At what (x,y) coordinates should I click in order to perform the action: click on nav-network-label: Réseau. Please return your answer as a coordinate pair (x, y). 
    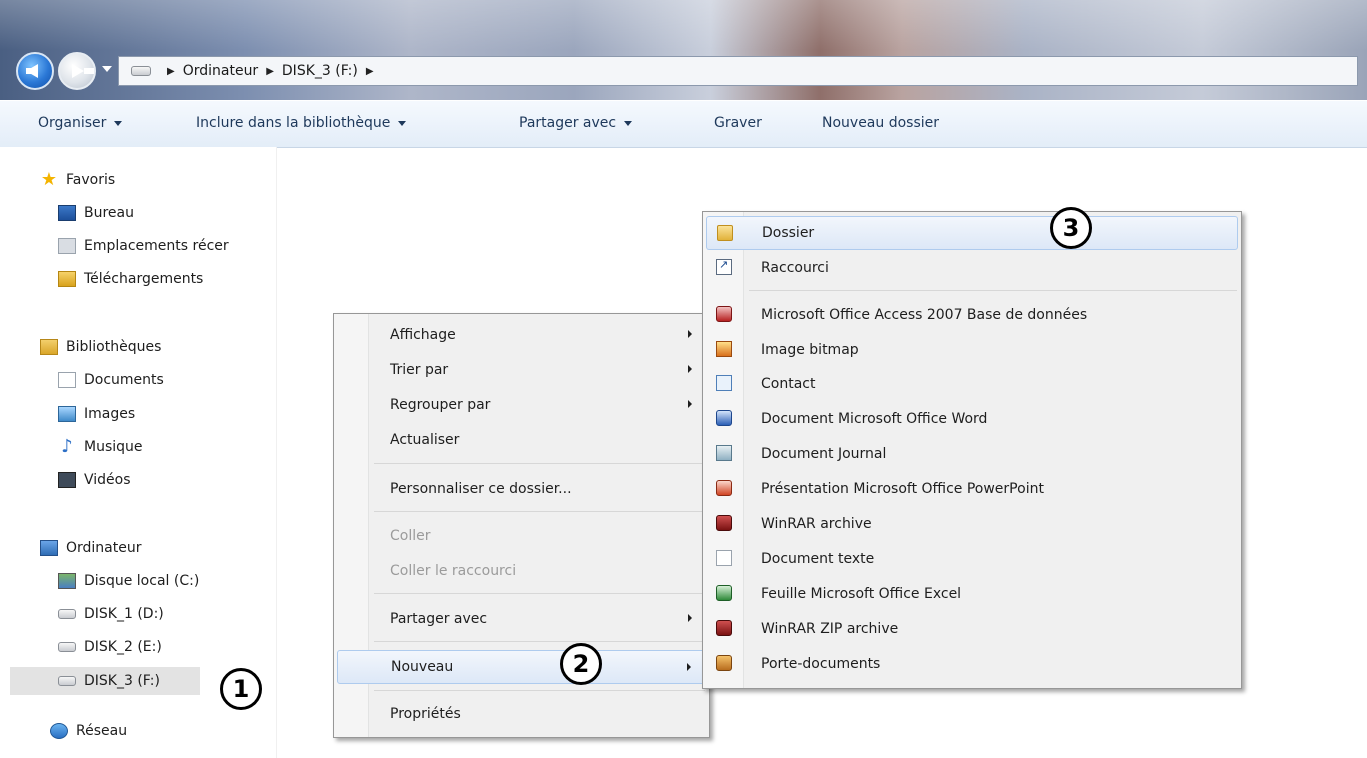
    Looking at the image, I should click on (102, 731).